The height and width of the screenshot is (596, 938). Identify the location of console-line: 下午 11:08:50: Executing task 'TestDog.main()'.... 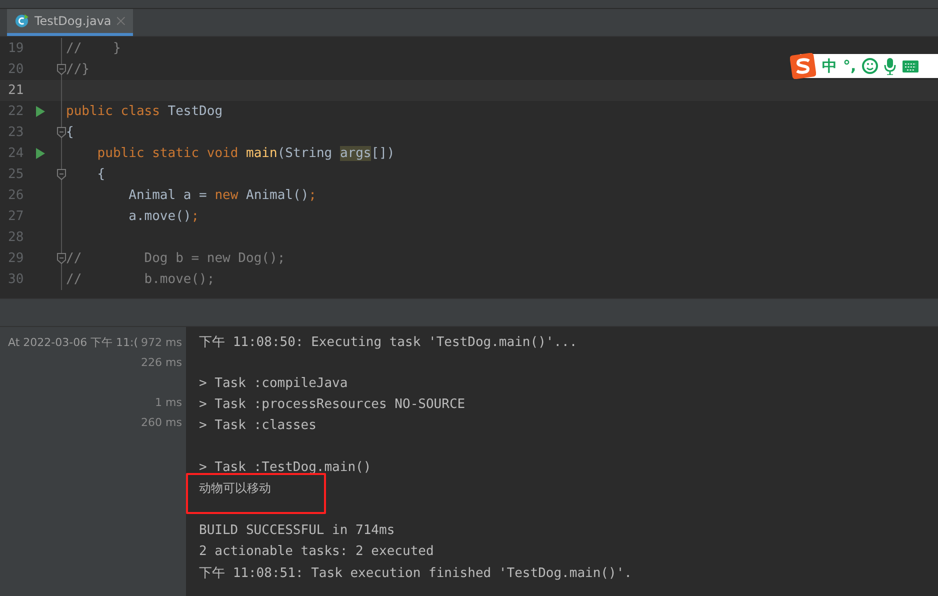
(388, 342).